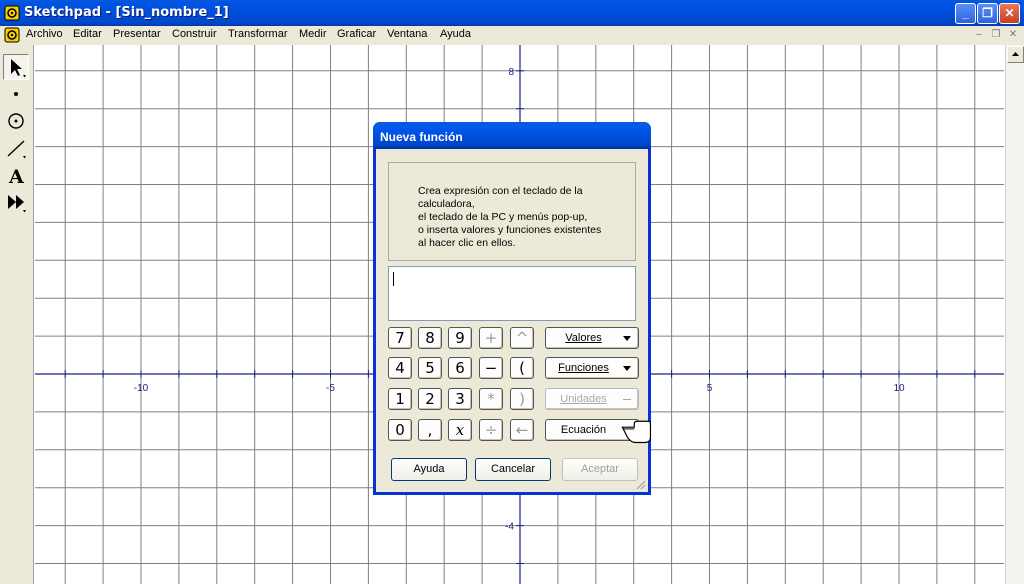 The height and width of the screenshot is (584, 1024). I want to click on x-tick-label: 10, so click(899, 388).